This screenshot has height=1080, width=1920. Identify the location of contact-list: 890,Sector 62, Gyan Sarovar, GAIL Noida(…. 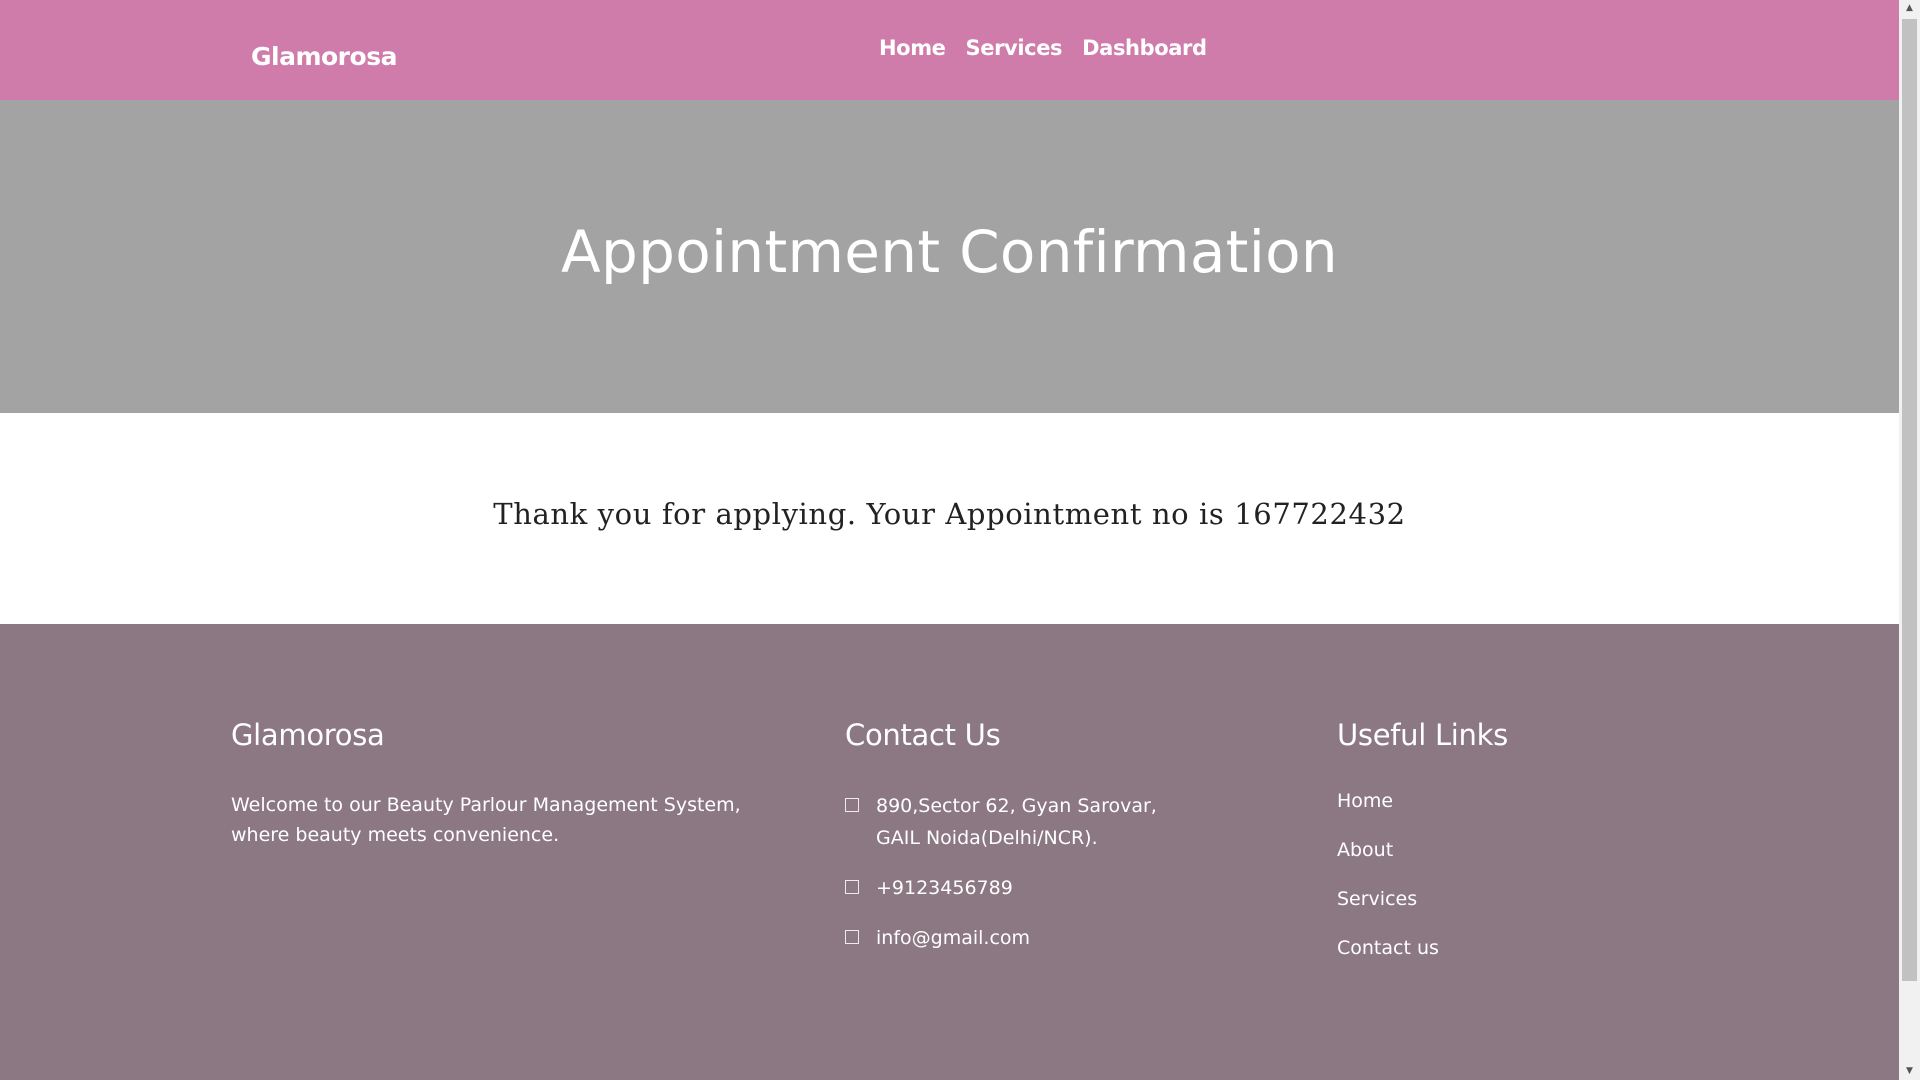
(1045, 872).